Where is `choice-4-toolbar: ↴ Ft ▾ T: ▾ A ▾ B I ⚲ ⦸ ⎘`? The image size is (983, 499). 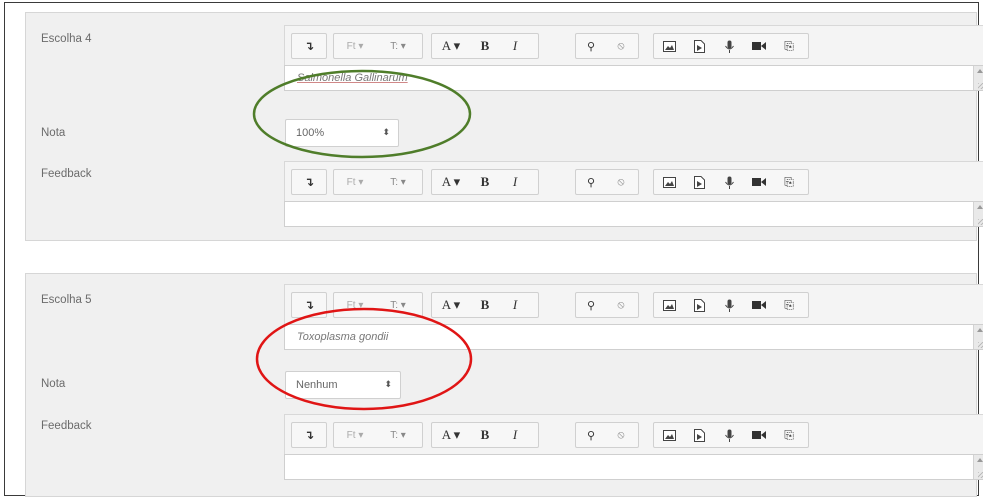
choice-4-toolbar: ↴ Ft ▾ T: ▾ A ▾ B I ⚲ ⦸ ⎘ is located at coordinates (633, 45).